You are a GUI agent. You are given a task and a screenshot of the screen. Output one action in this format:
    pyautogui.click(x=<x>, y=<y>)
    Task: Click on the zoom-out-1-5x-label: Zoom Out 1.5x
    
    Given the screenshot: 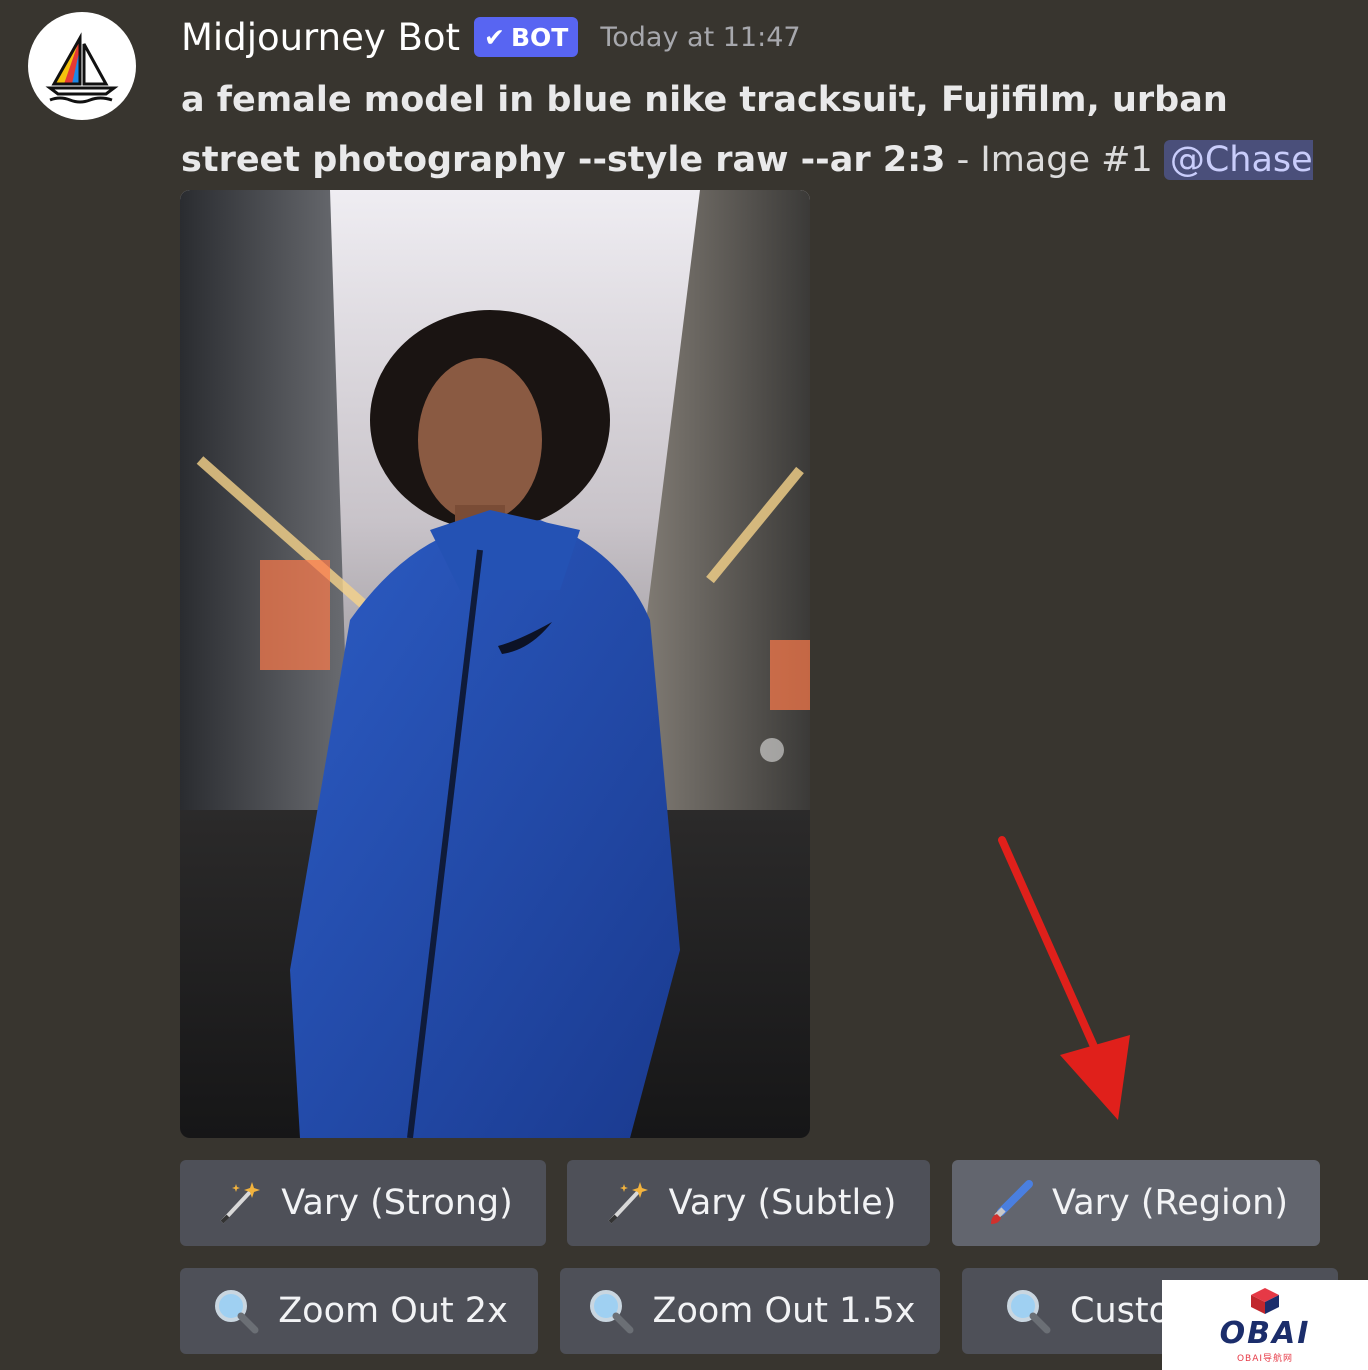 What is the action you would take?
    pyautogui.click(x=784, y=1311)
    